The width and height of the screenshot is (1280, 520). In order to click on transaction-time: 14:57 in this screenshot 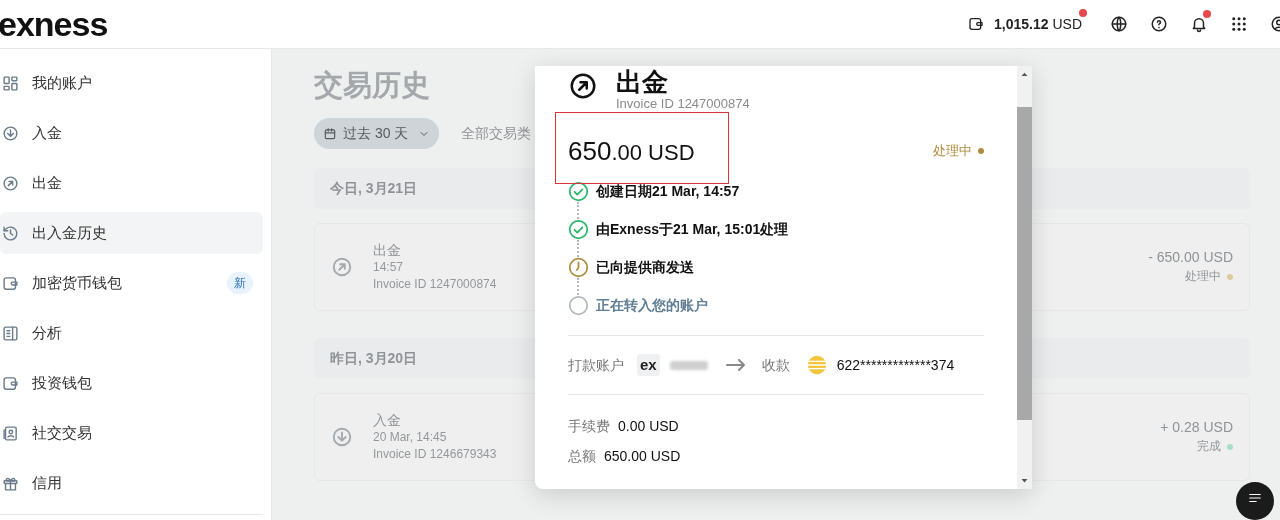, I will do `click(389, 267)`.